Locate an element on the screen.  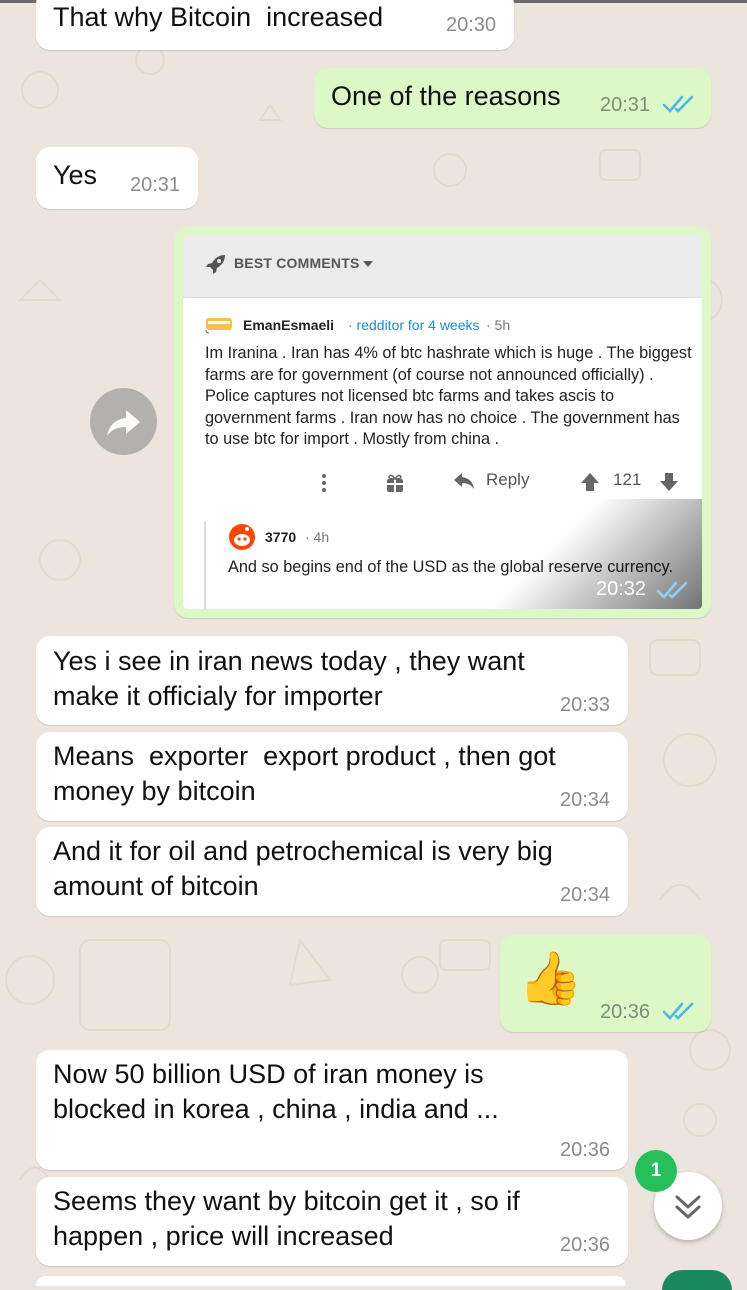
comment-actions: Reply 121 is located at coordinates (442, 485).